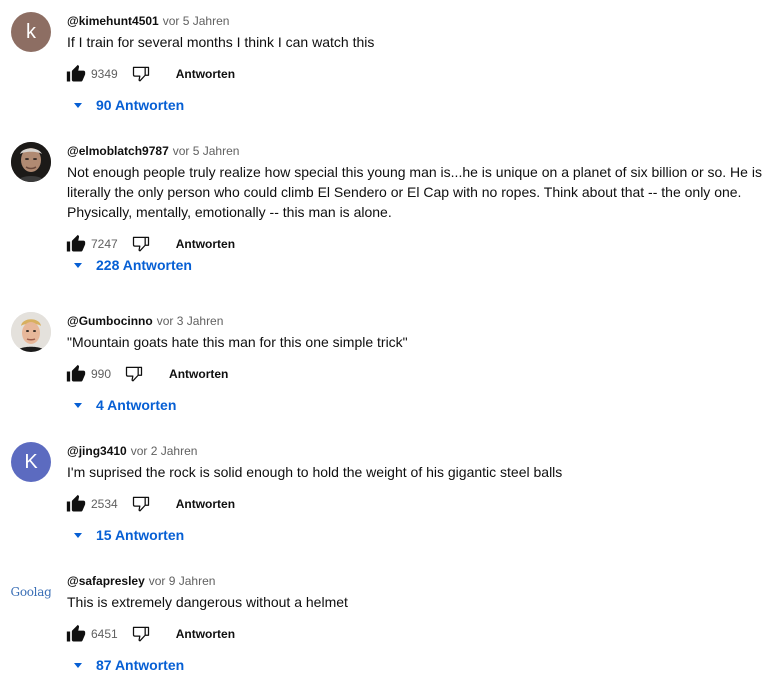  I want to click on comment-time: vor 2 Jahren, so click(164, 451).